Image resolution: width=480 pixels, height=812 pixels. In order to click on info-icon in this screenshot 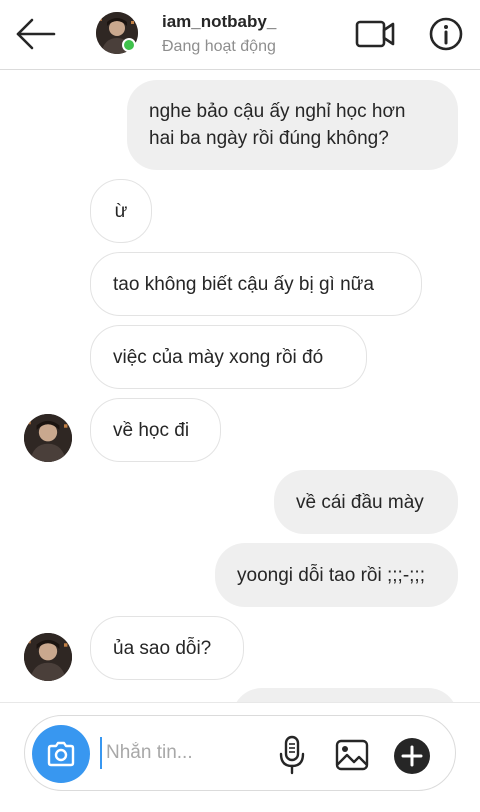, I will do `click(446, 34)`.